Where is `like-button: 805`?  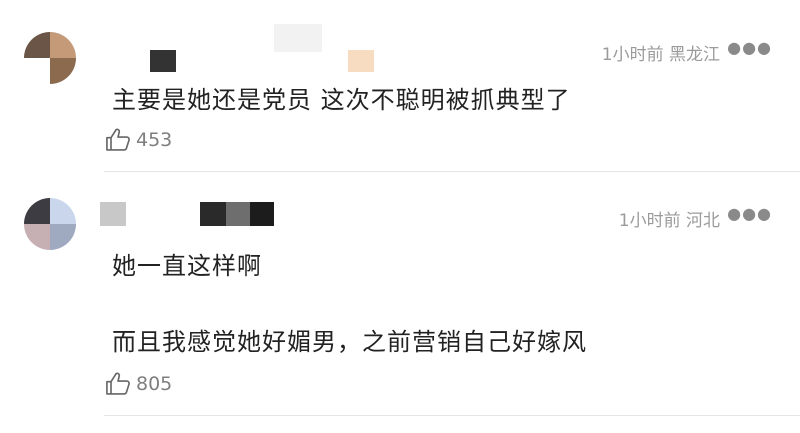 like-button: 805 is located at coordinates (138, 384).